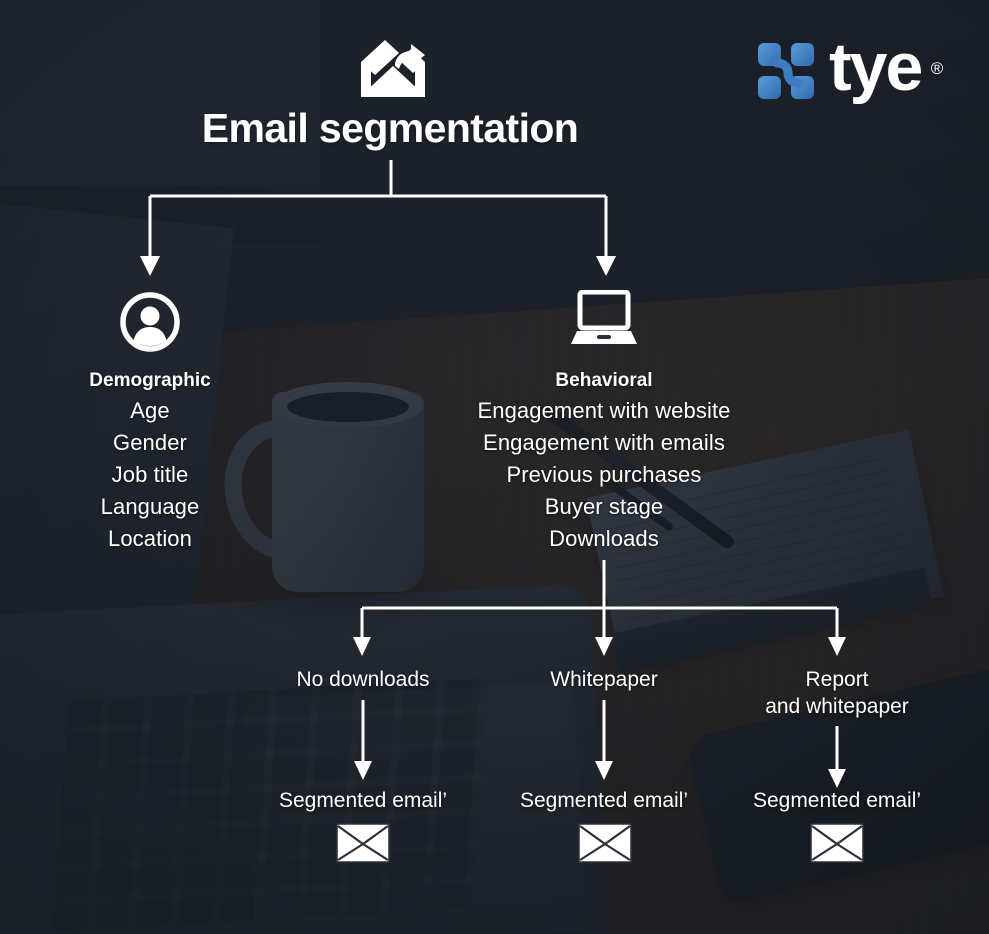  Describe the element at coordinates (604, 474) in the screenshot. I see `behavioral-item: Previous purchases` at that location.